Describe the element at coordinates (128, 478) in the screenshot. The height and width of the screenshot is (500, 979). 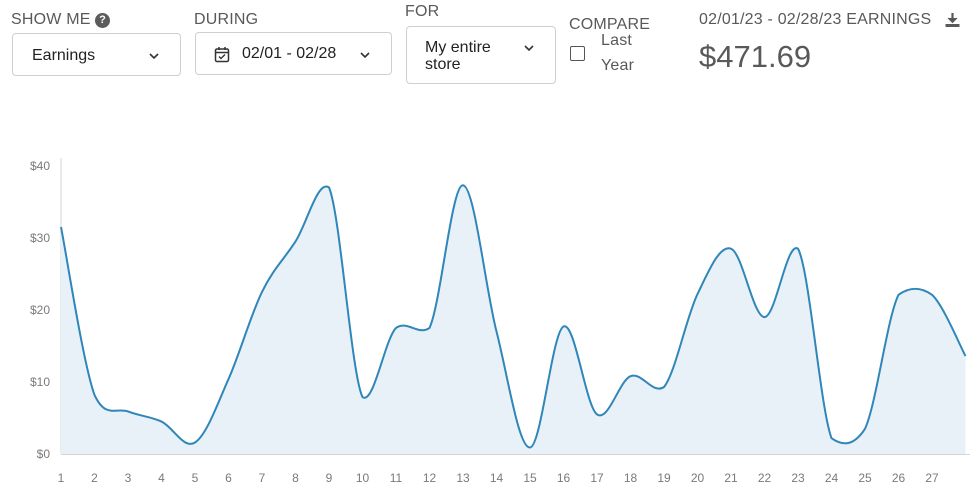
I see `x-tick-label: 3` at that location.